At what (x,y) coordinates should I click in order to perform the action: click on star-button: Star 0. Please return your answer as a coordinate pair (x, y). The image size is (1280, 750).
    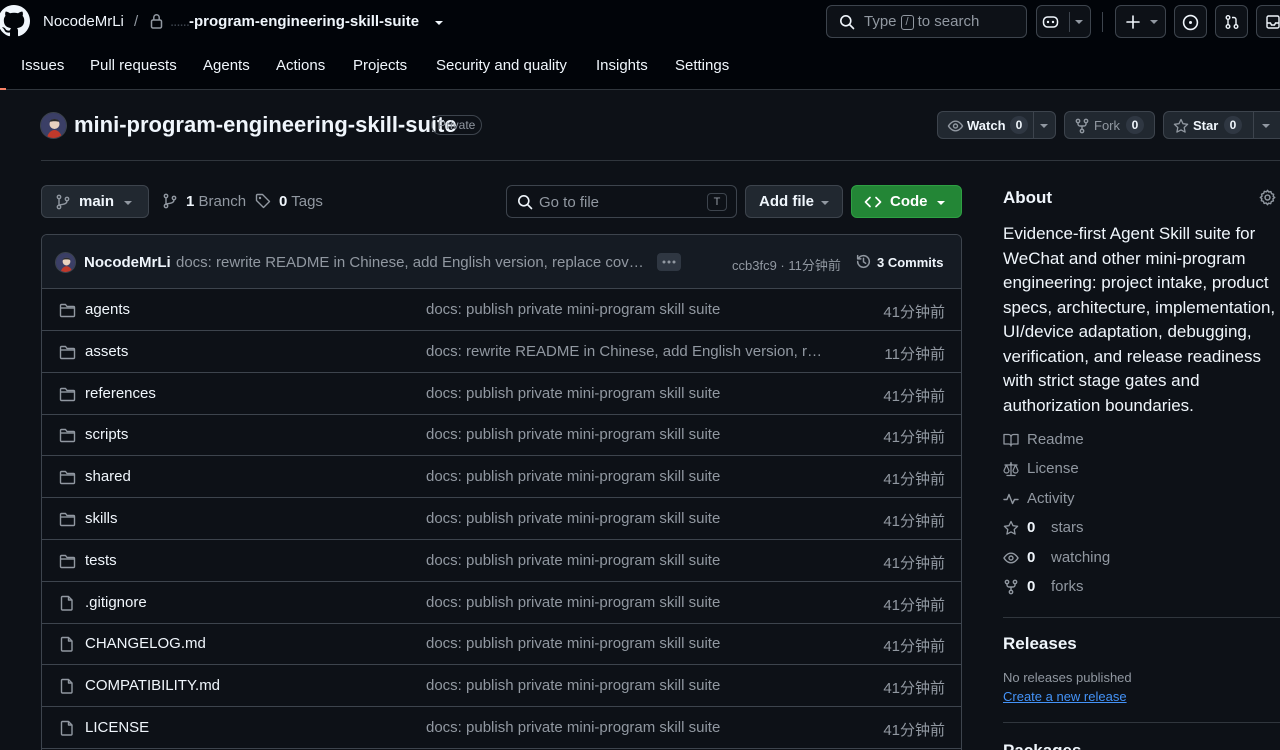
    Looking at the image, I should click on (1221, 125).